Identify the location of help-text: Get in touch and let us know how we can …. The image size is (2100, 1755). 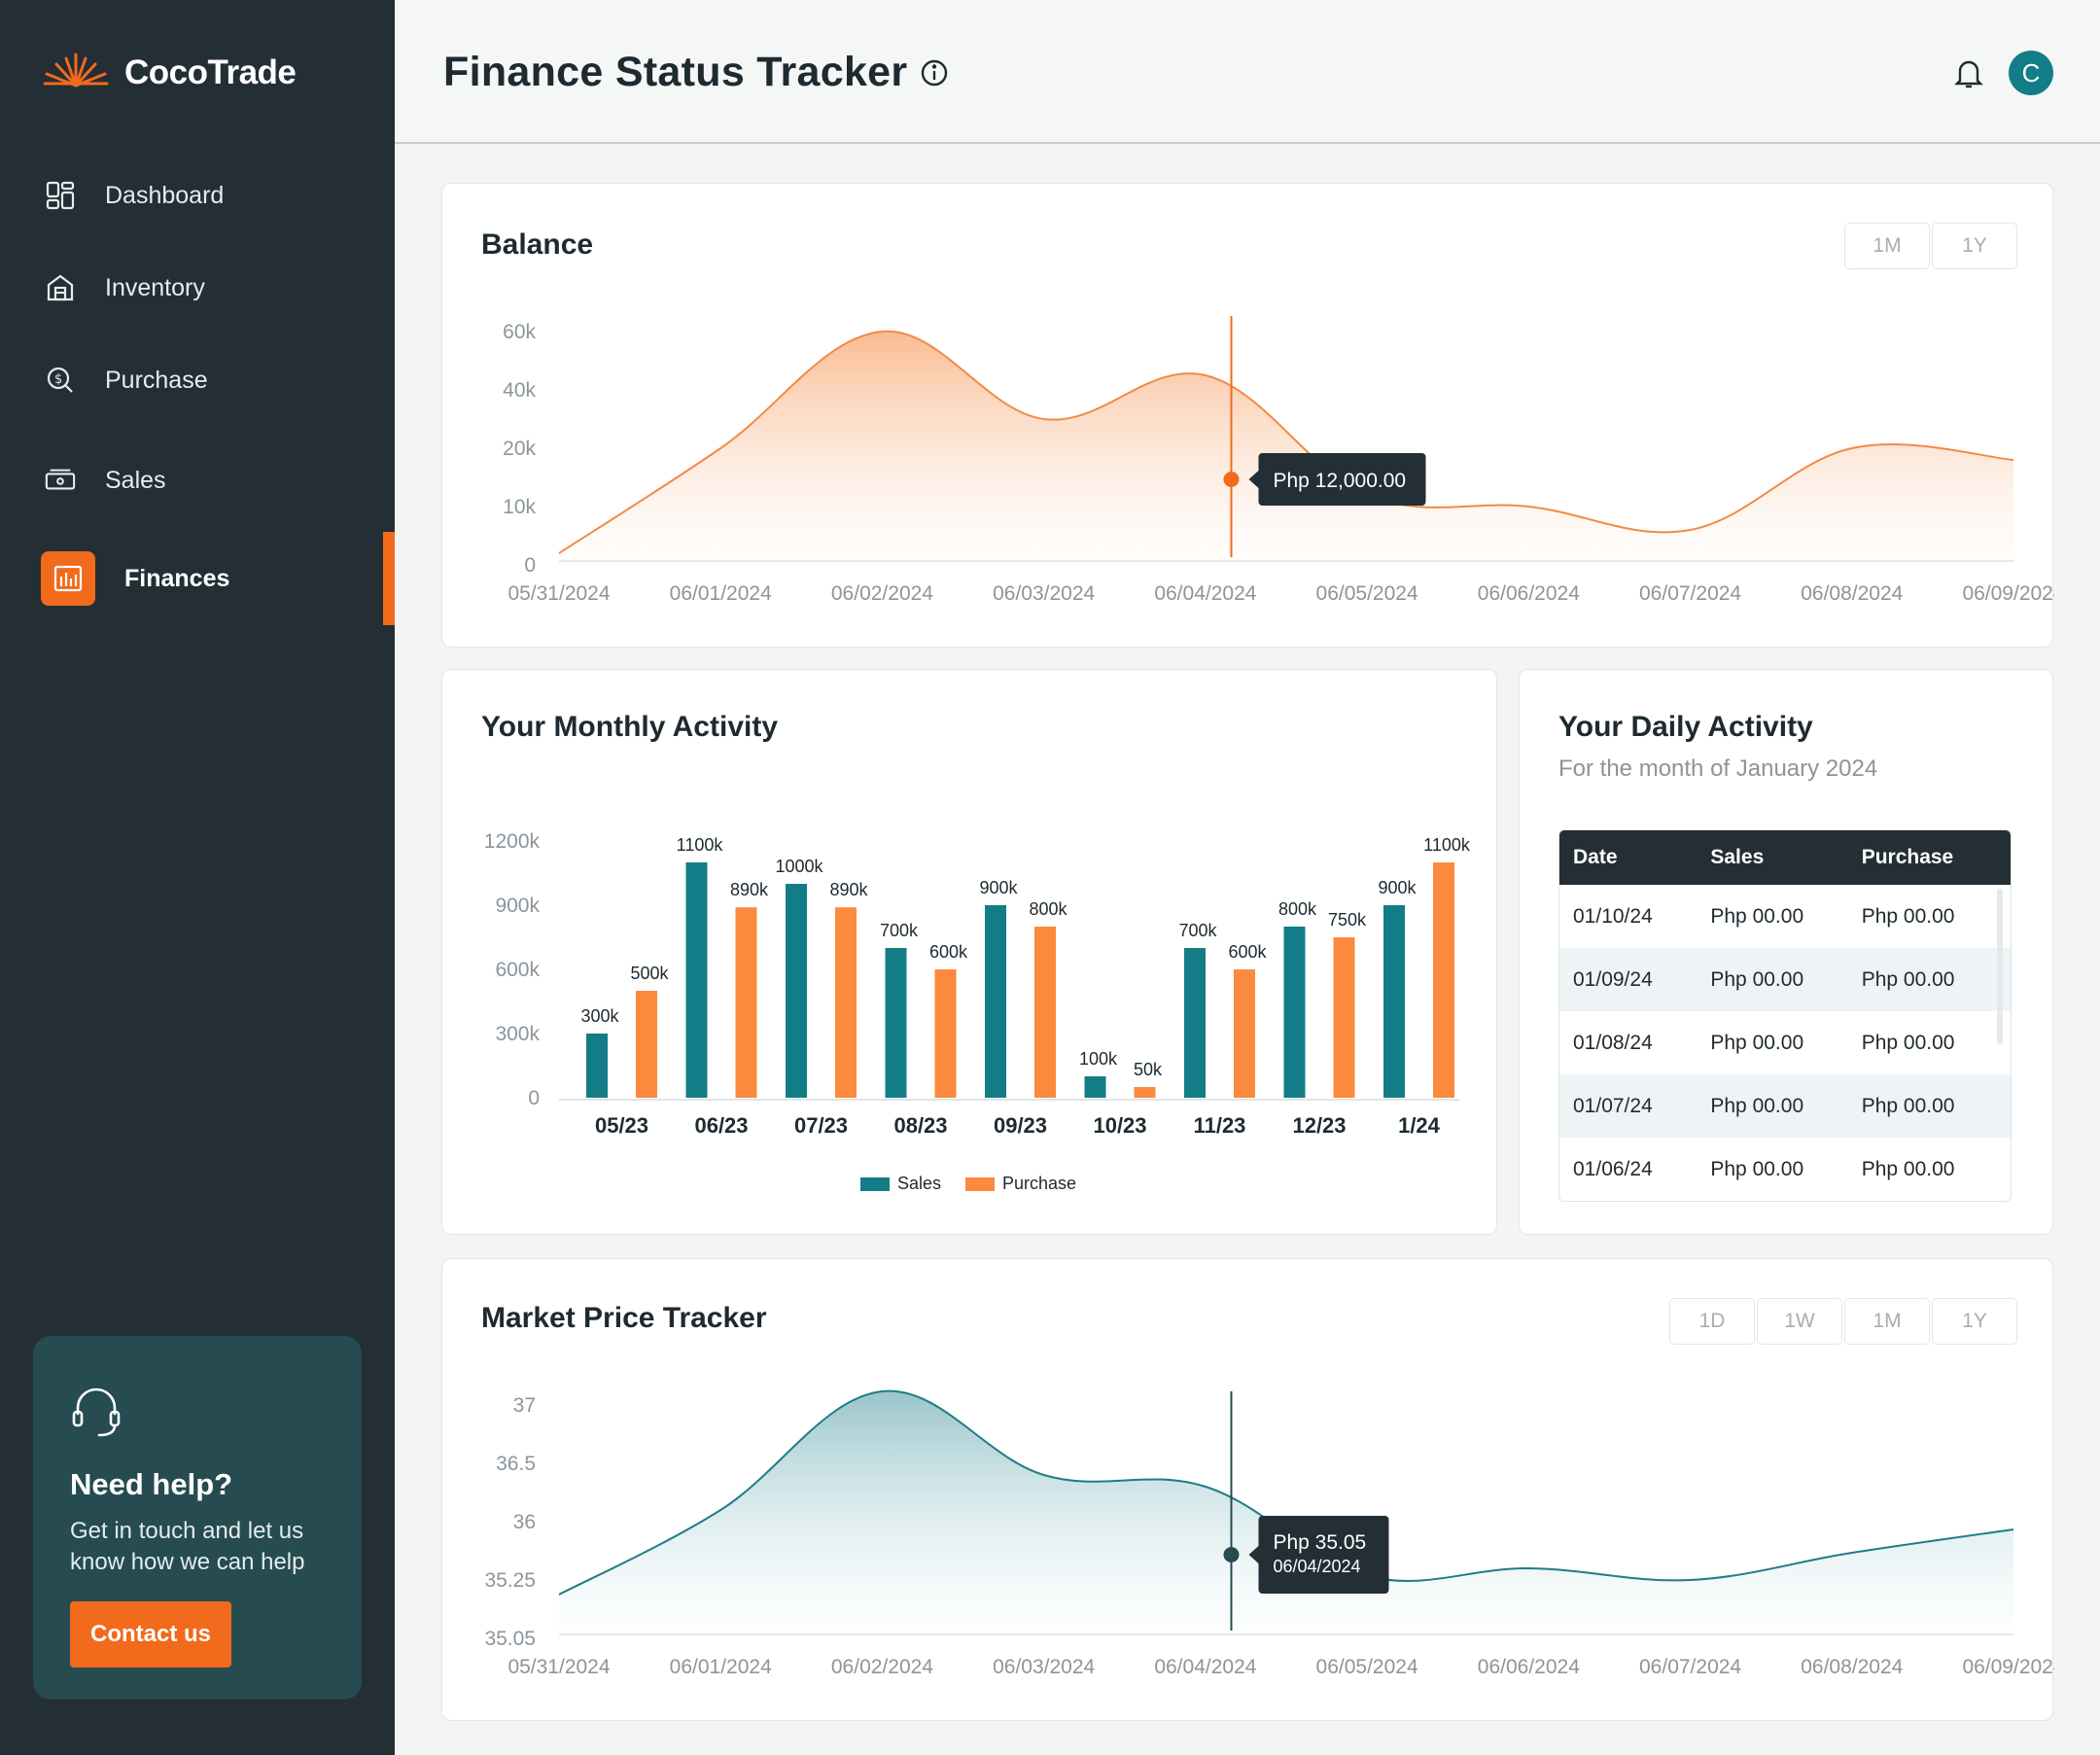
(187, 1546).